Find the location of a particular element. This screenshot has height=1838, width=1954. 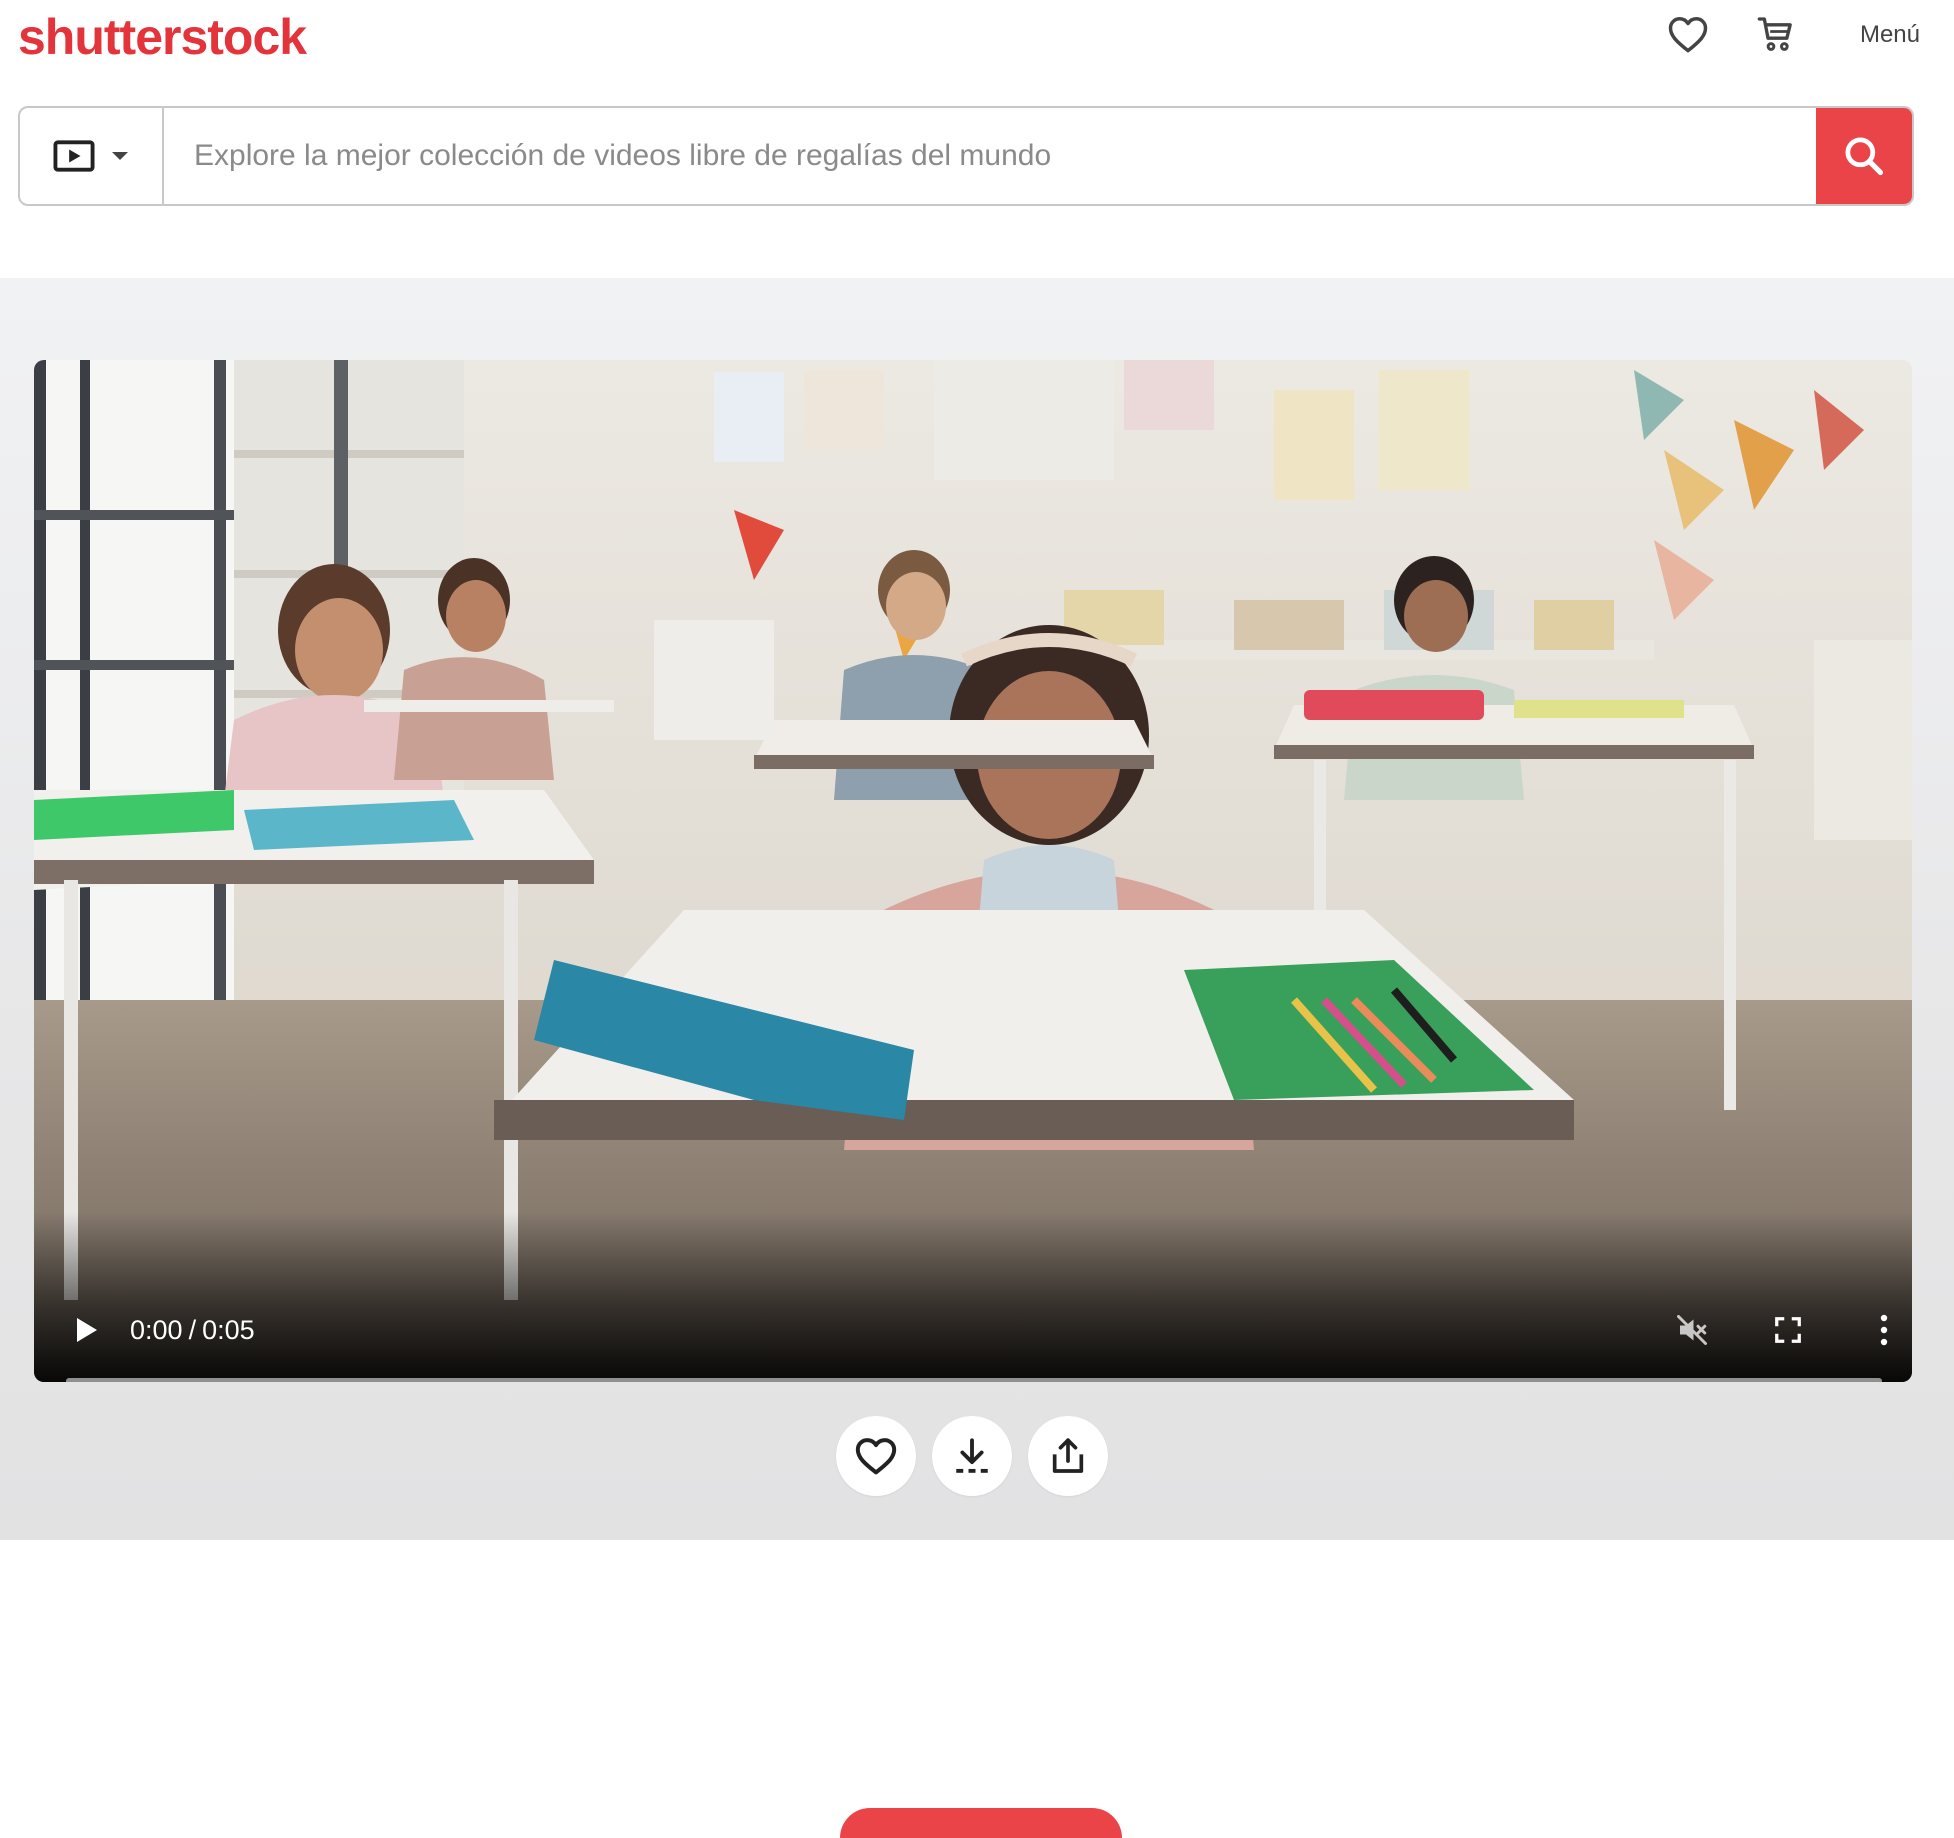

play-button is located at coordinates (86, 1330).